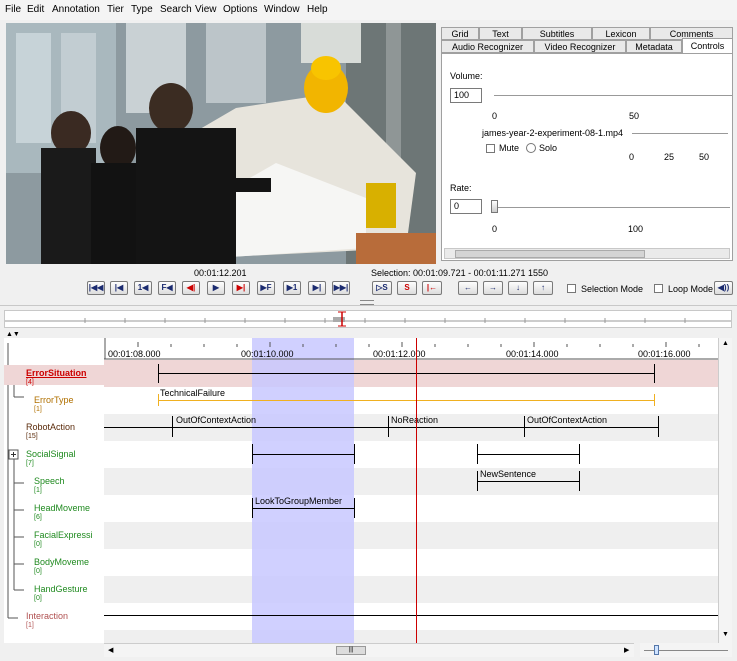 The image size is (737, 661). Describe the element at coordinates (725, 343) in the screenshot. I see `scroll-up-icon: ▲` at that location.